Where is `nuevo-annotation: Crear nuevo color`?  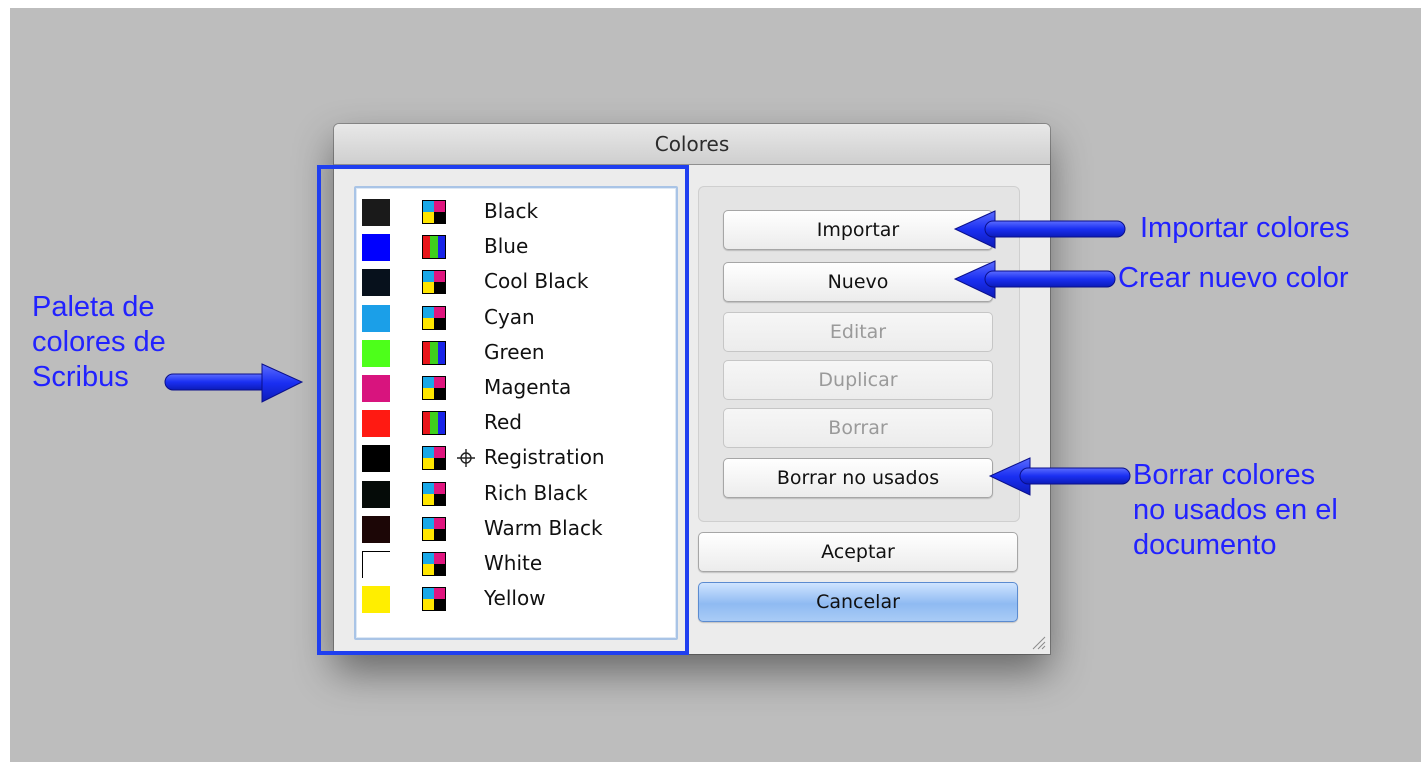
nuevo-annotation: Crear nuevo color is located at coordinates (1233, 278).